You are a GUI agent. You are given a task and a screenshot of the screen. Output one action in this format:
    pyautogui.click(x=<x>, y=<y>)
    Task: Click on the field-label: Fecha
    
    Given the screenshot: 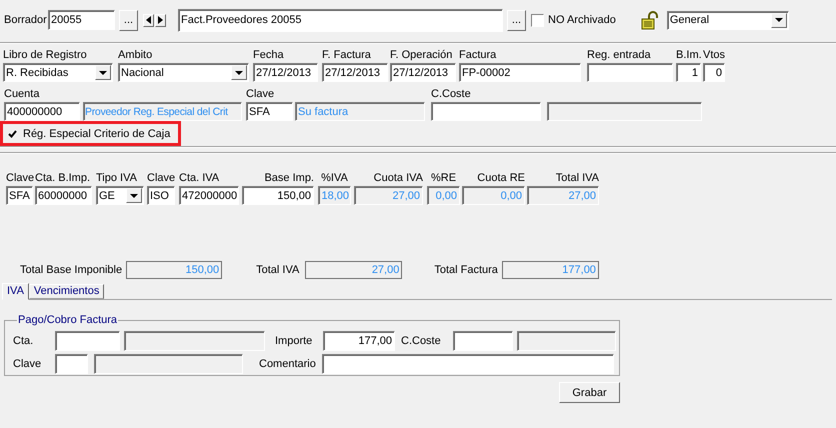 What is the action you would take?
    pyautogui.click(x=269, y=55)
    